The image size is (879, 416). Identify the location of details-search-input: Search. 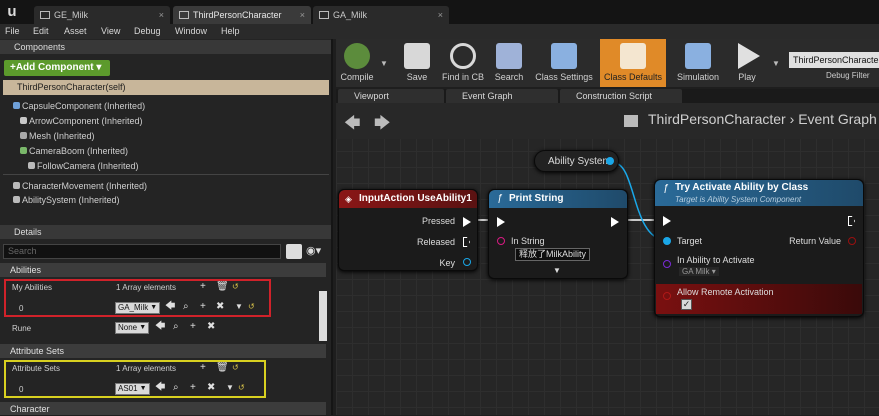
(142, 251).